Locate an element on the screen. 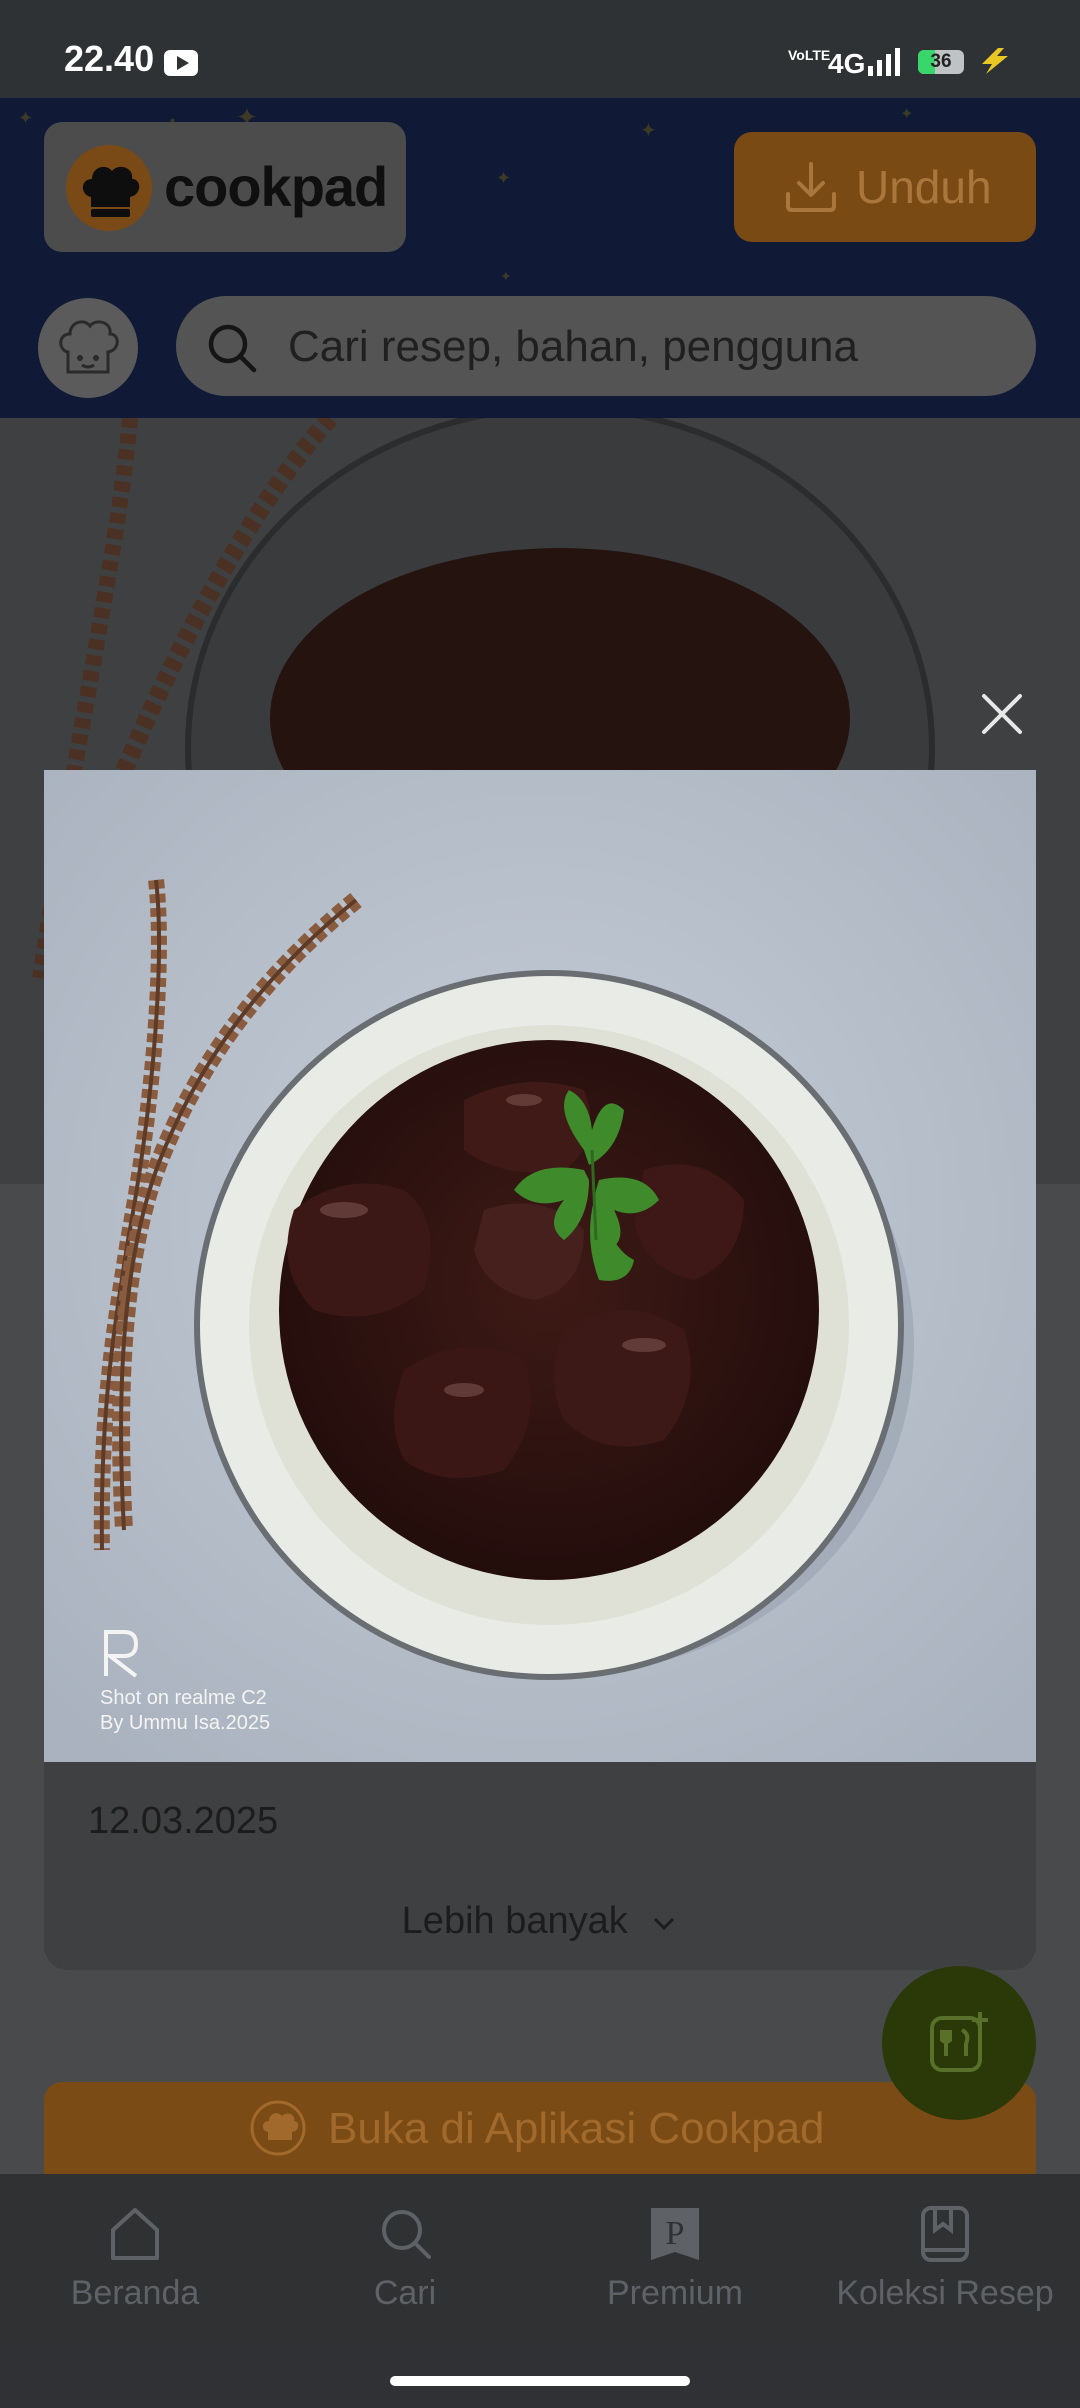 The height and width of the screenshot is (2408, 1080). more-label: Lebih banyak is located at coordinates (514, 1921).